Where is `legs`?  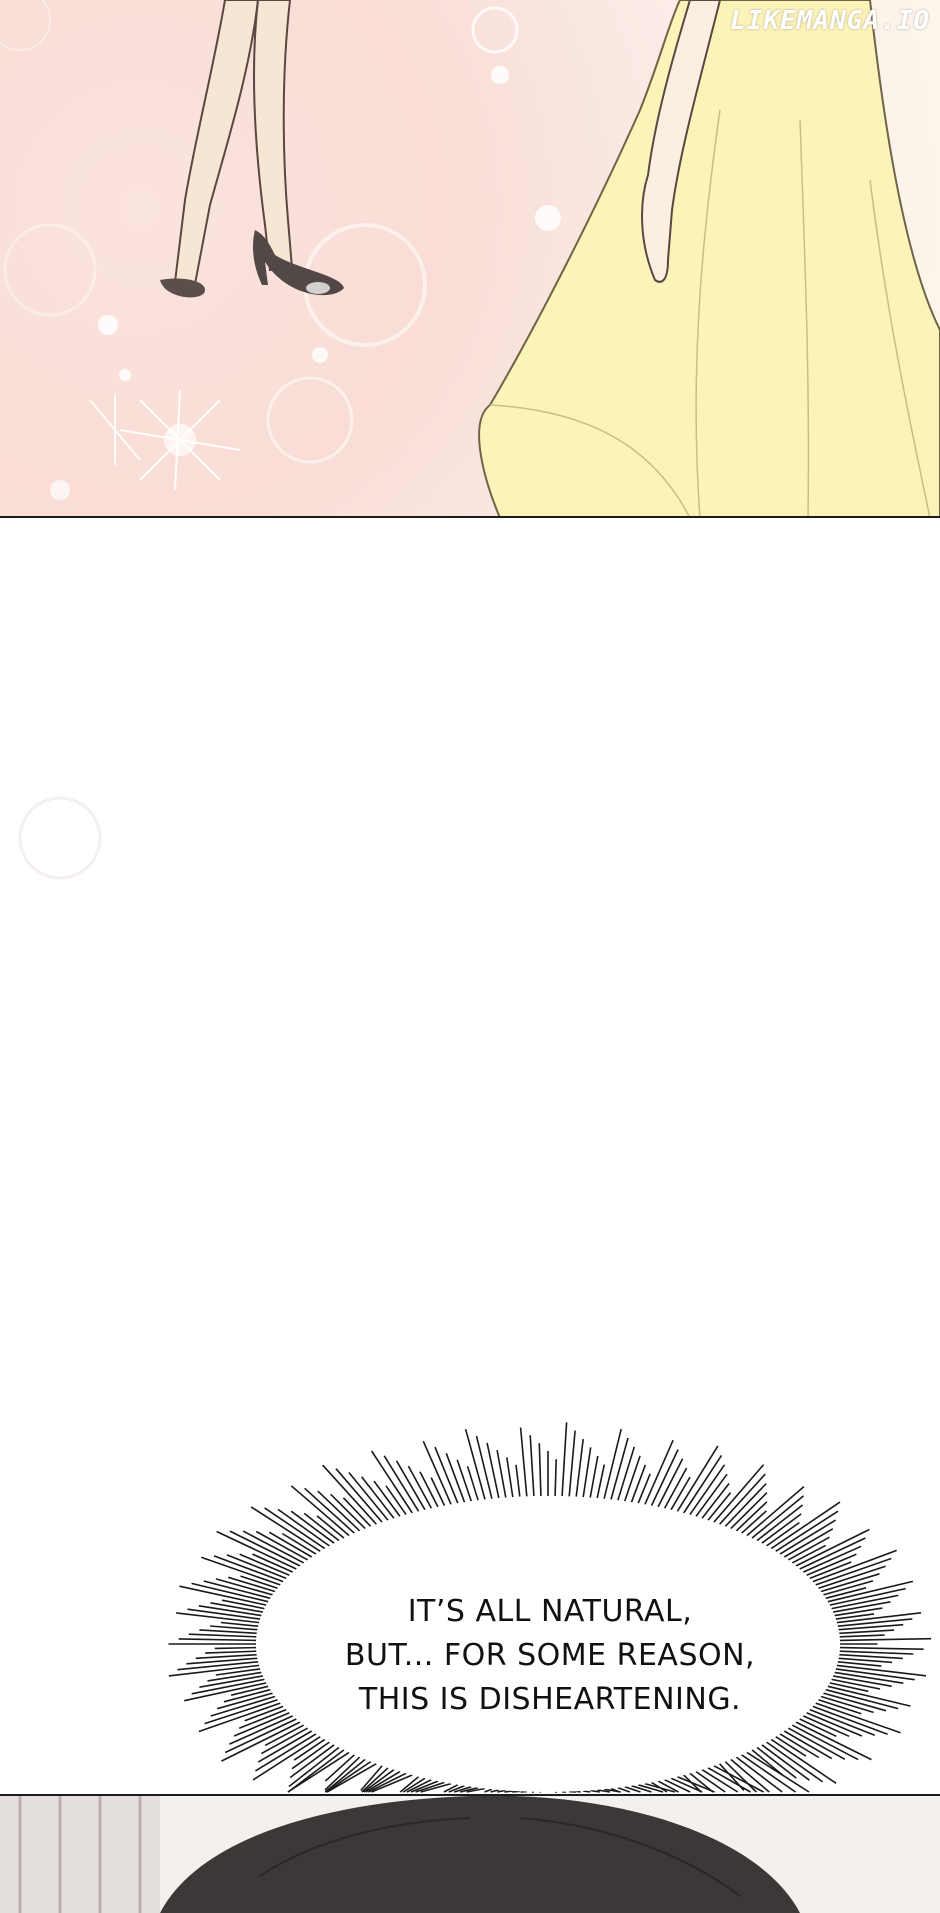
legs is located at coordinates (233, 142).